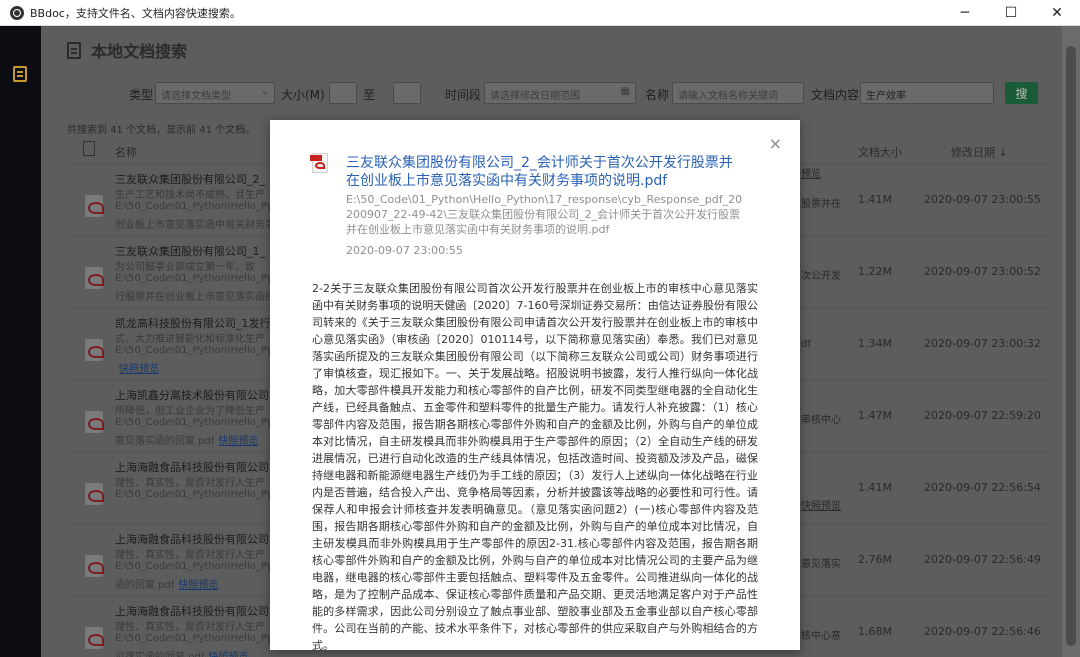  What do you see at coordinates (738, 93) in the screenshot?
I see `name-input: 请输入文档名称关键词` at bounding box center [738, 93].